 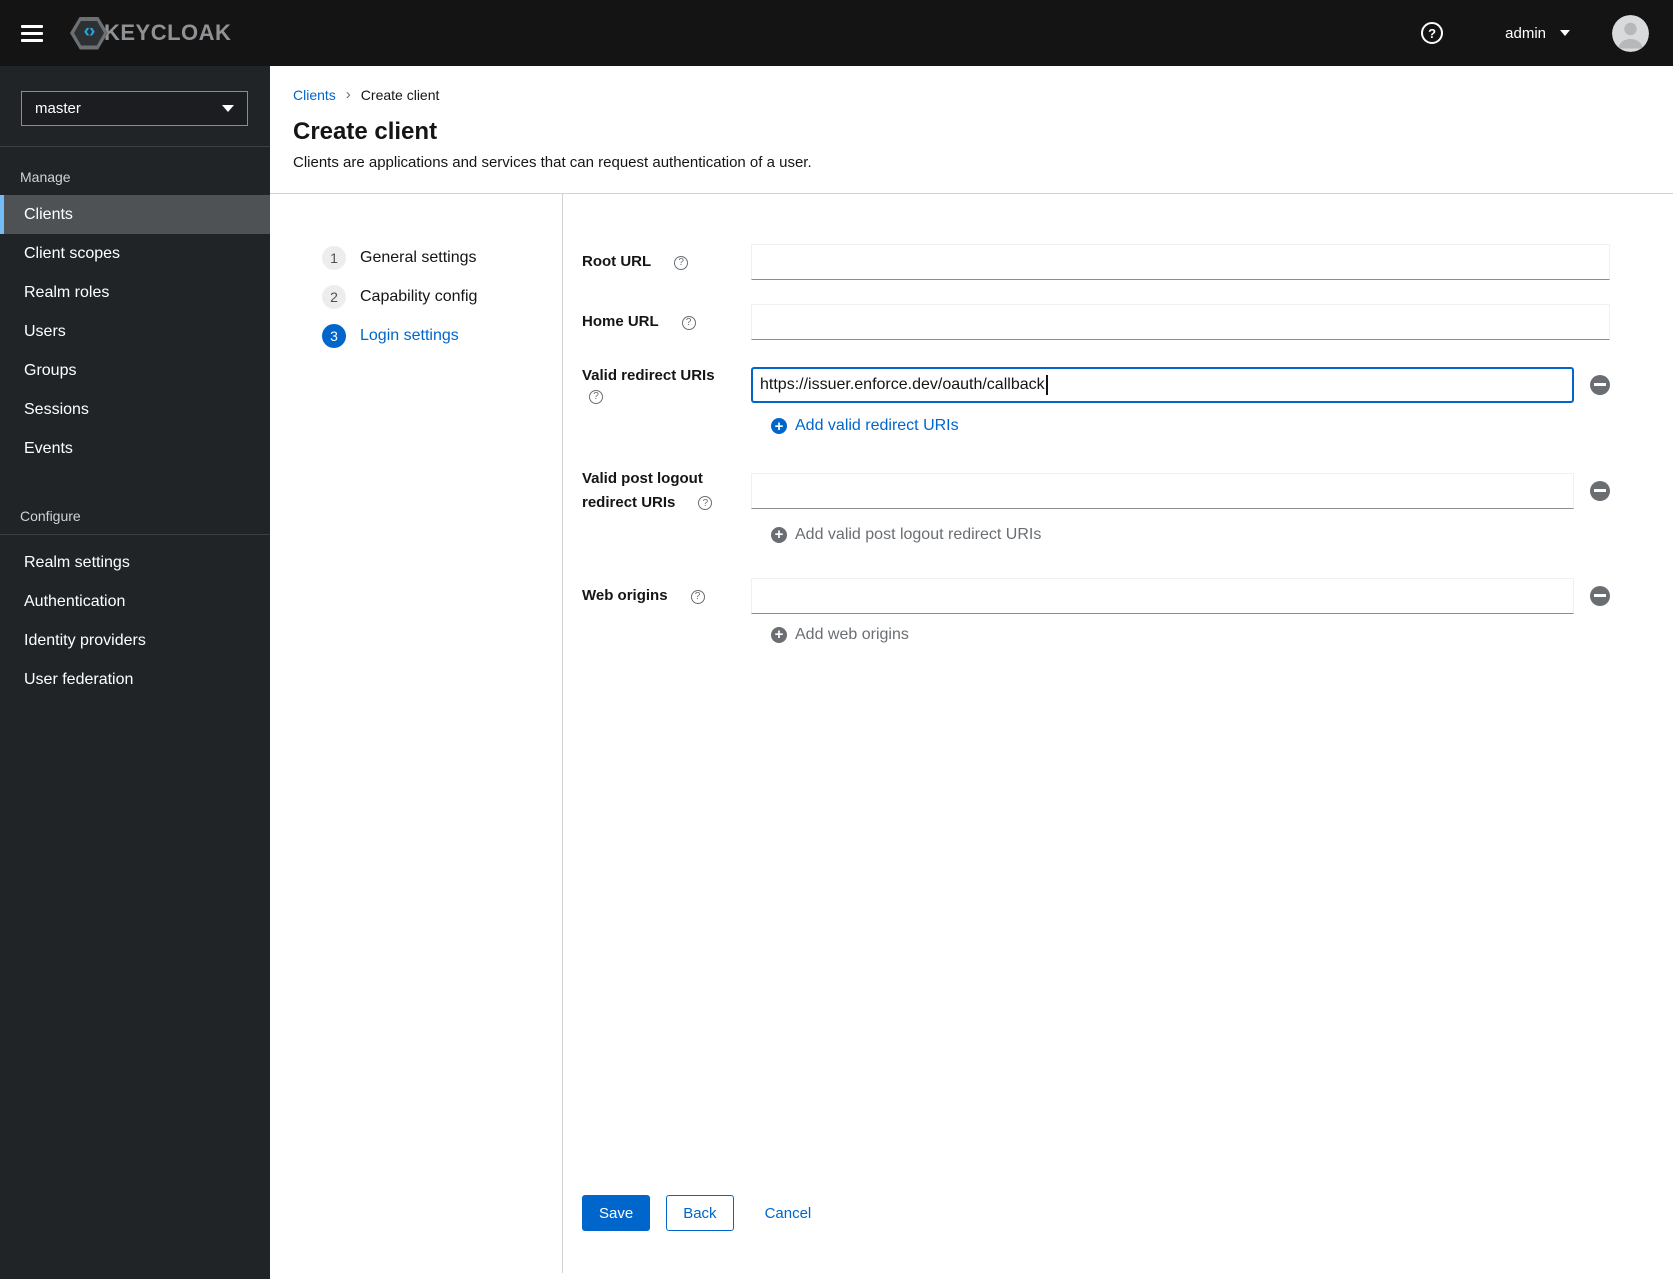 What do you see at coordinates (1046, 384) in the screenshot?
I see `text-cursor` at bounding box center [1046, 384].